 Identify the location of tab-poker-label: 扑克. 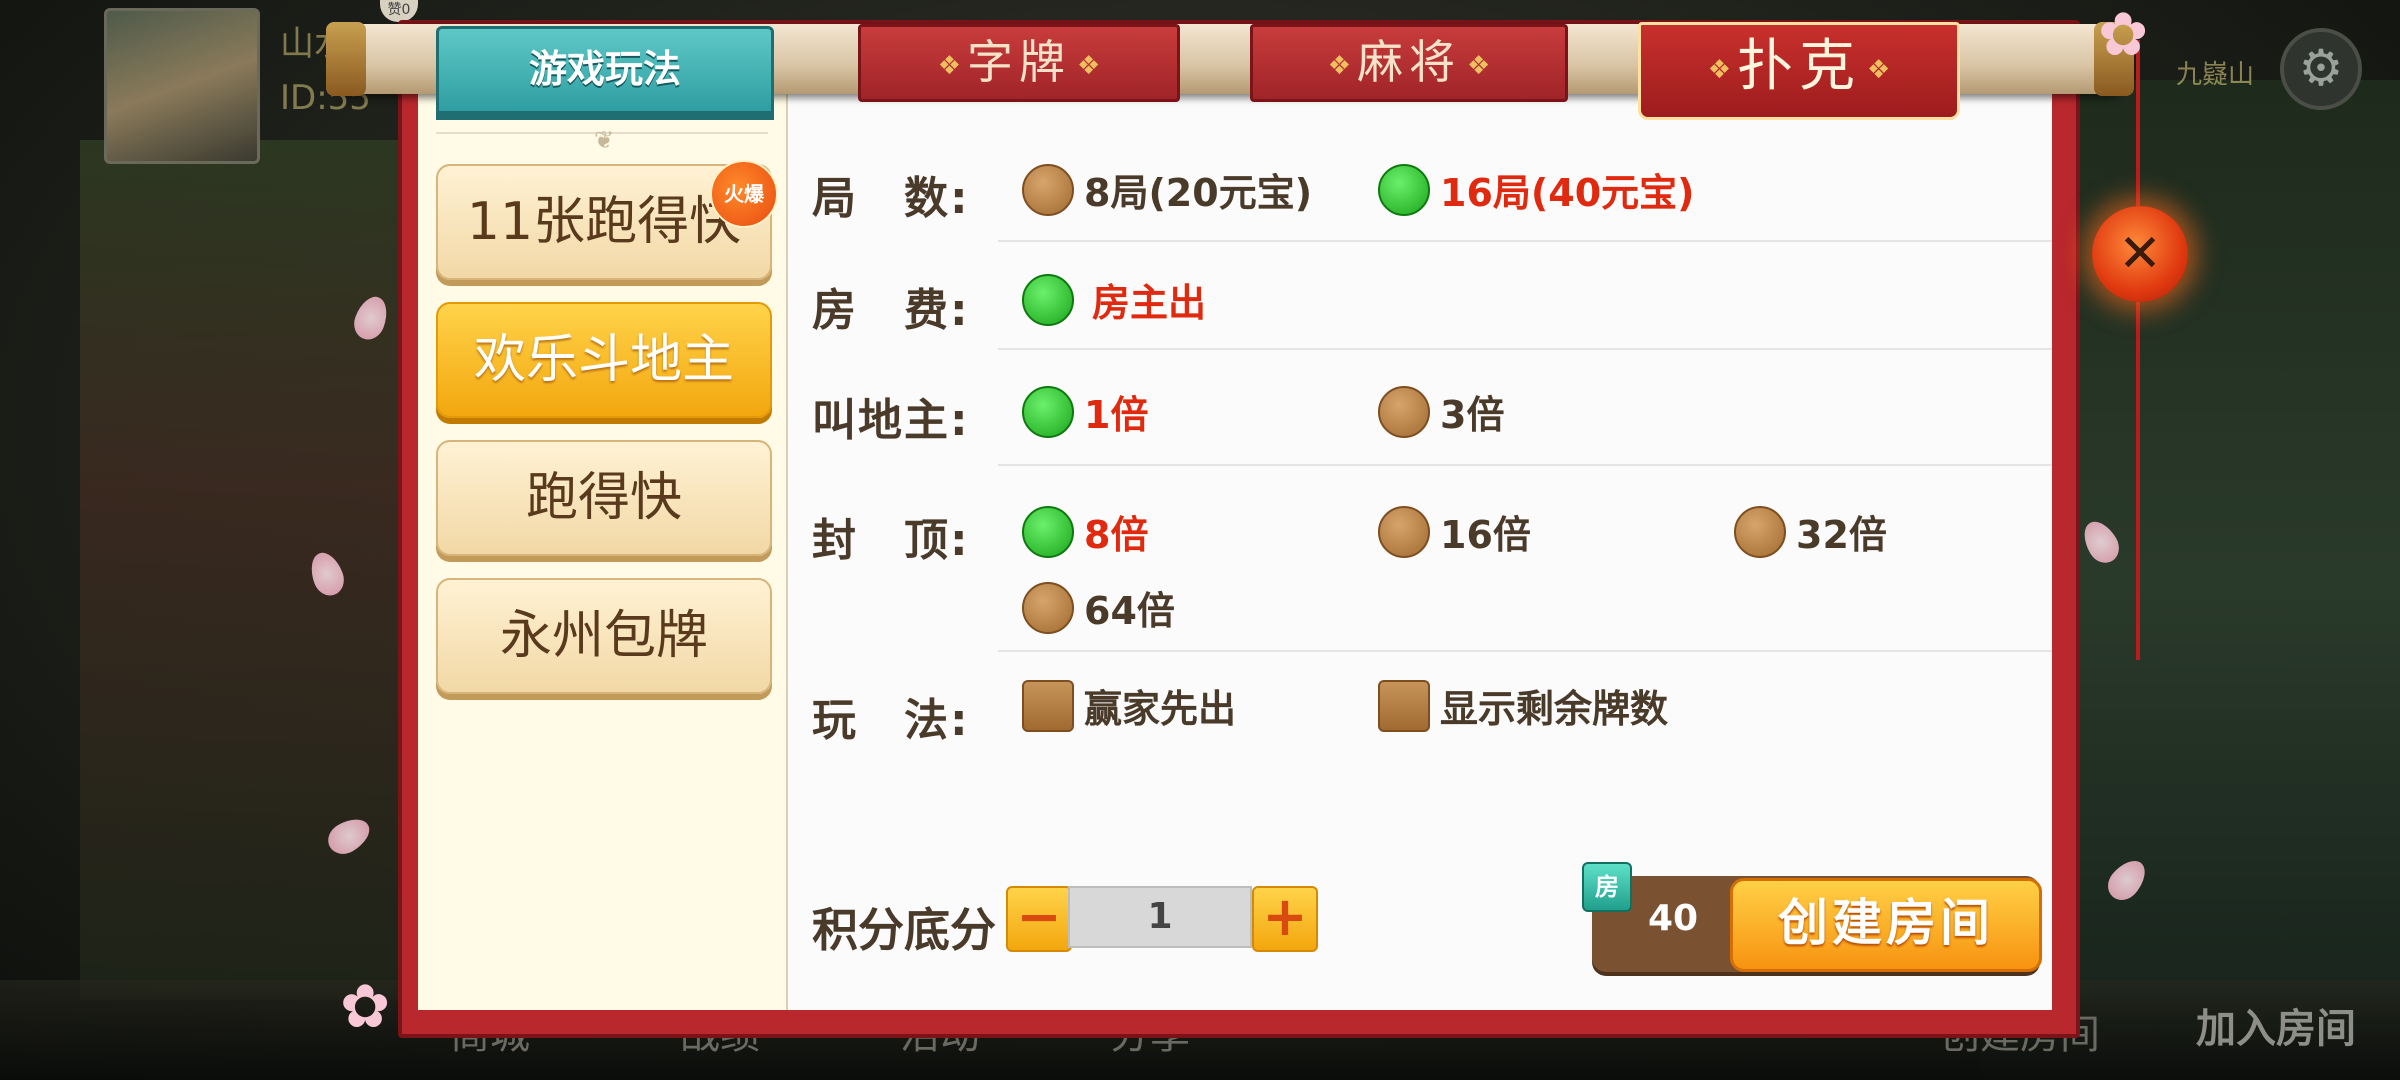
(1799, 66).